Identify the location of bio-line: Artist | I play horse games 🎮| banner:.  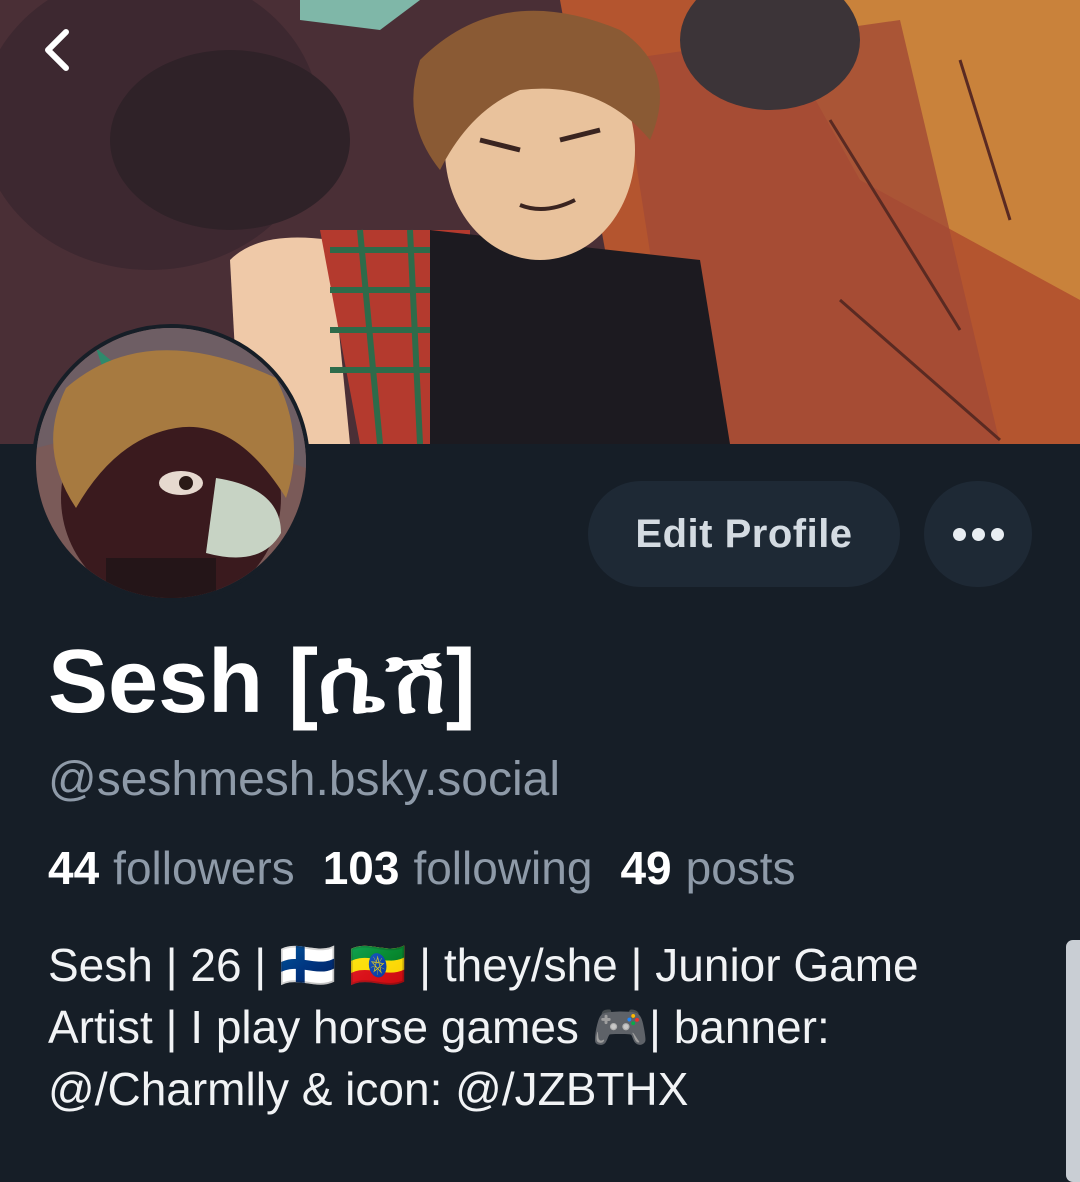
(439, 1027).